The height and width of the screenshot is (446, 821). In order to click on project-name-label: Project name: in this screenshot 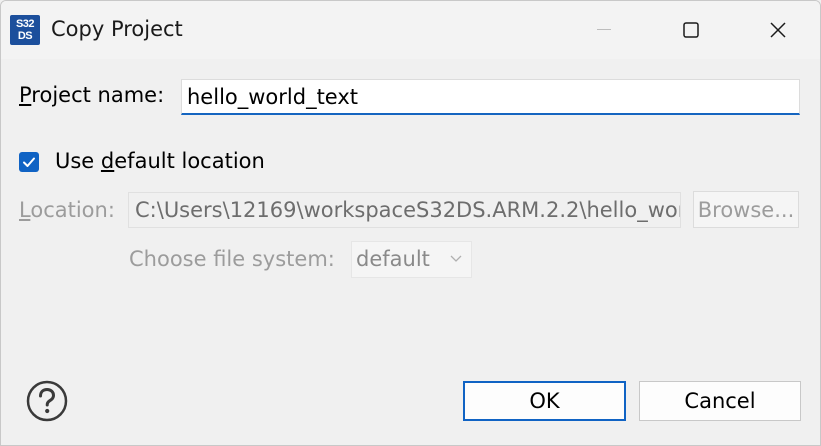, I will do `click(91, 95)`.